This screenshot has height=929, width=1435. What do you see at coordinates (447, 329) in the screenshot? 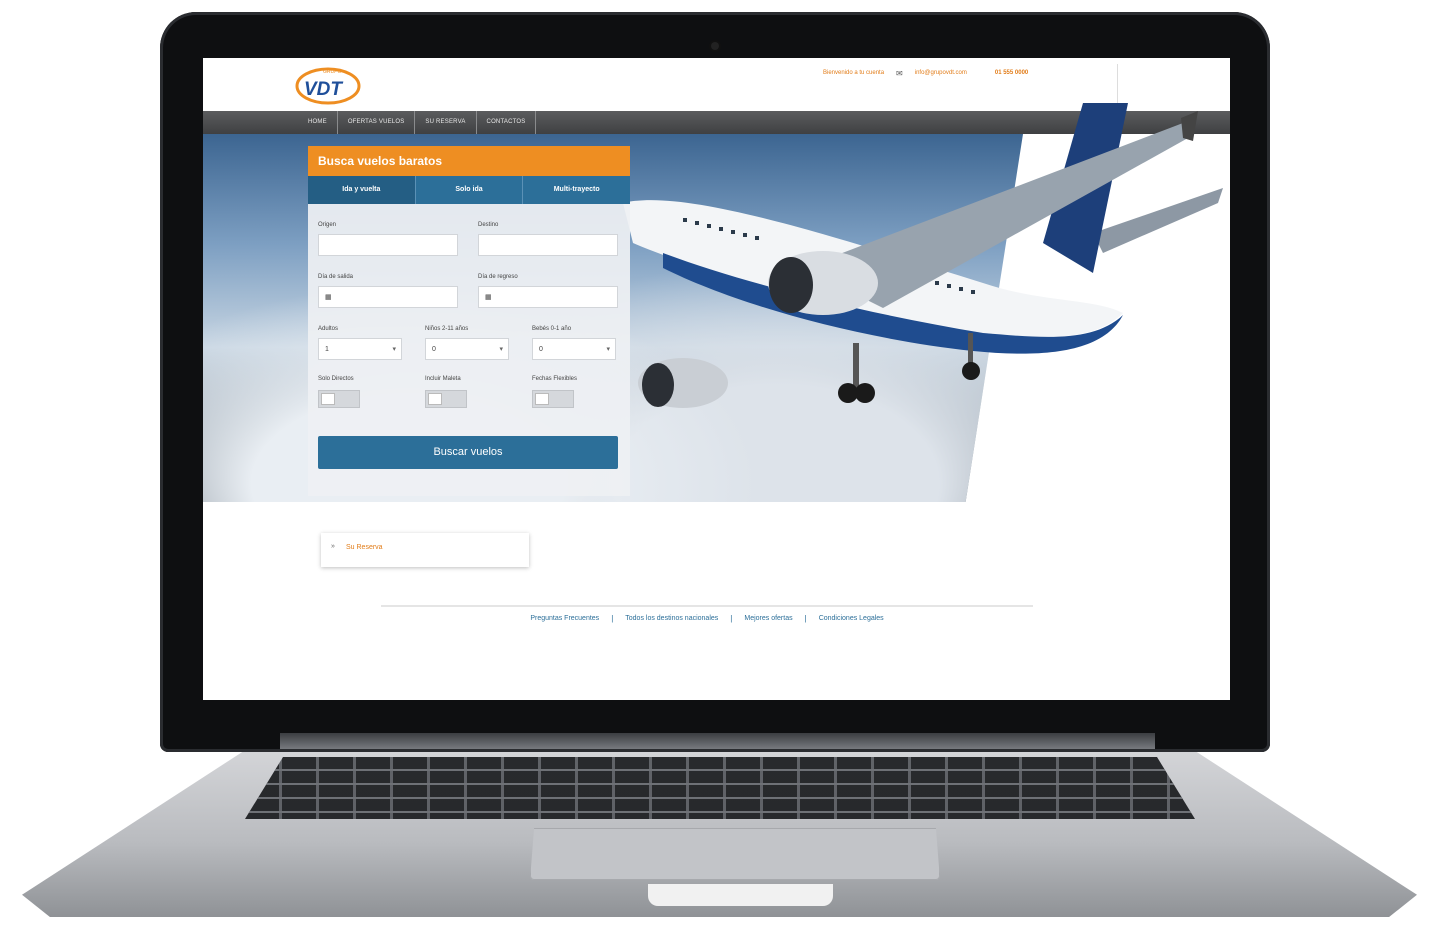
I see `children-label: Niños 2-11 años` at bounding box center [447, 329].